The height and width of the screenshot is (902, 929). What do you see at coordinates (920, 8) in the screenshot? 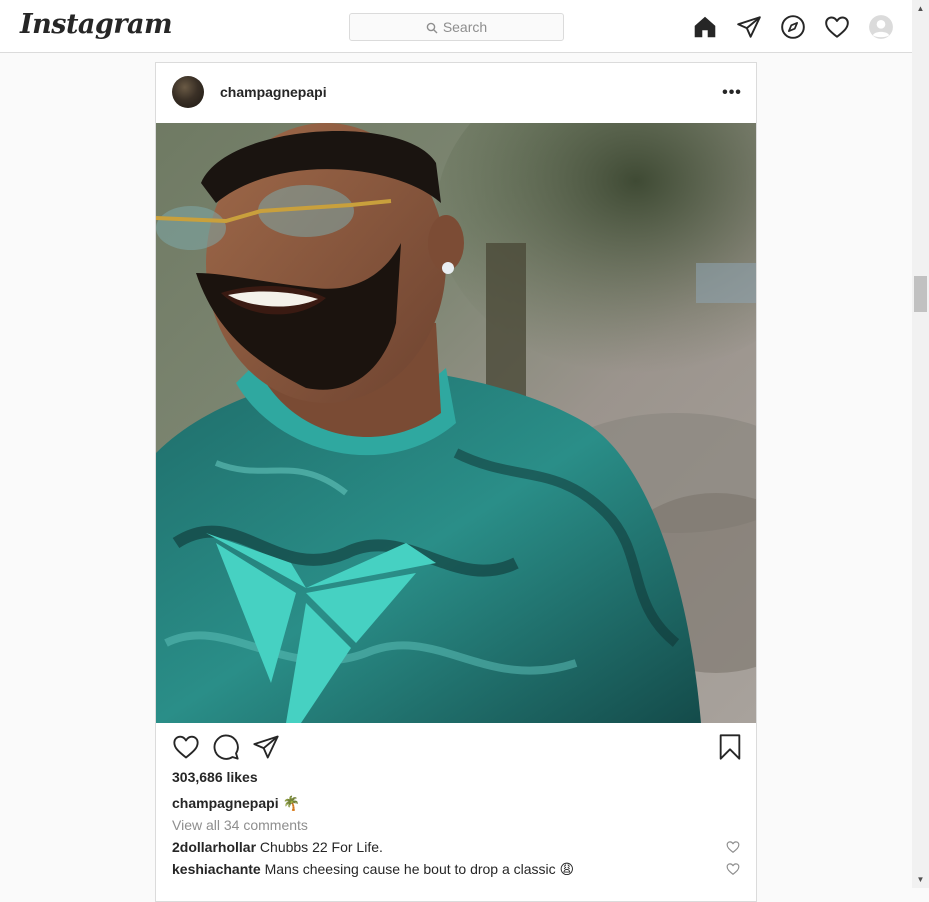
I see `scroll-up-arrow-icon: ▲` at bounding box center [920, 8].